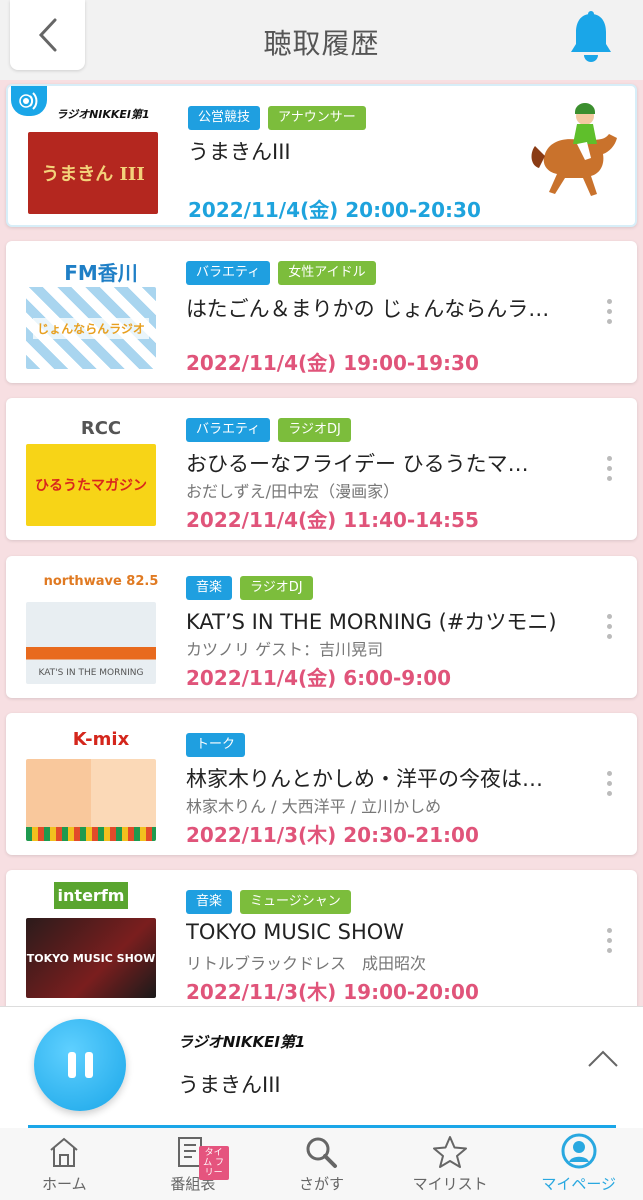 This screenshot has width=643, height=1200. Describe the element at coordinates (332, 835) in the screenshot. I see `program-datetime: 2022/11/3(木) 20:30-21:00` at that location.